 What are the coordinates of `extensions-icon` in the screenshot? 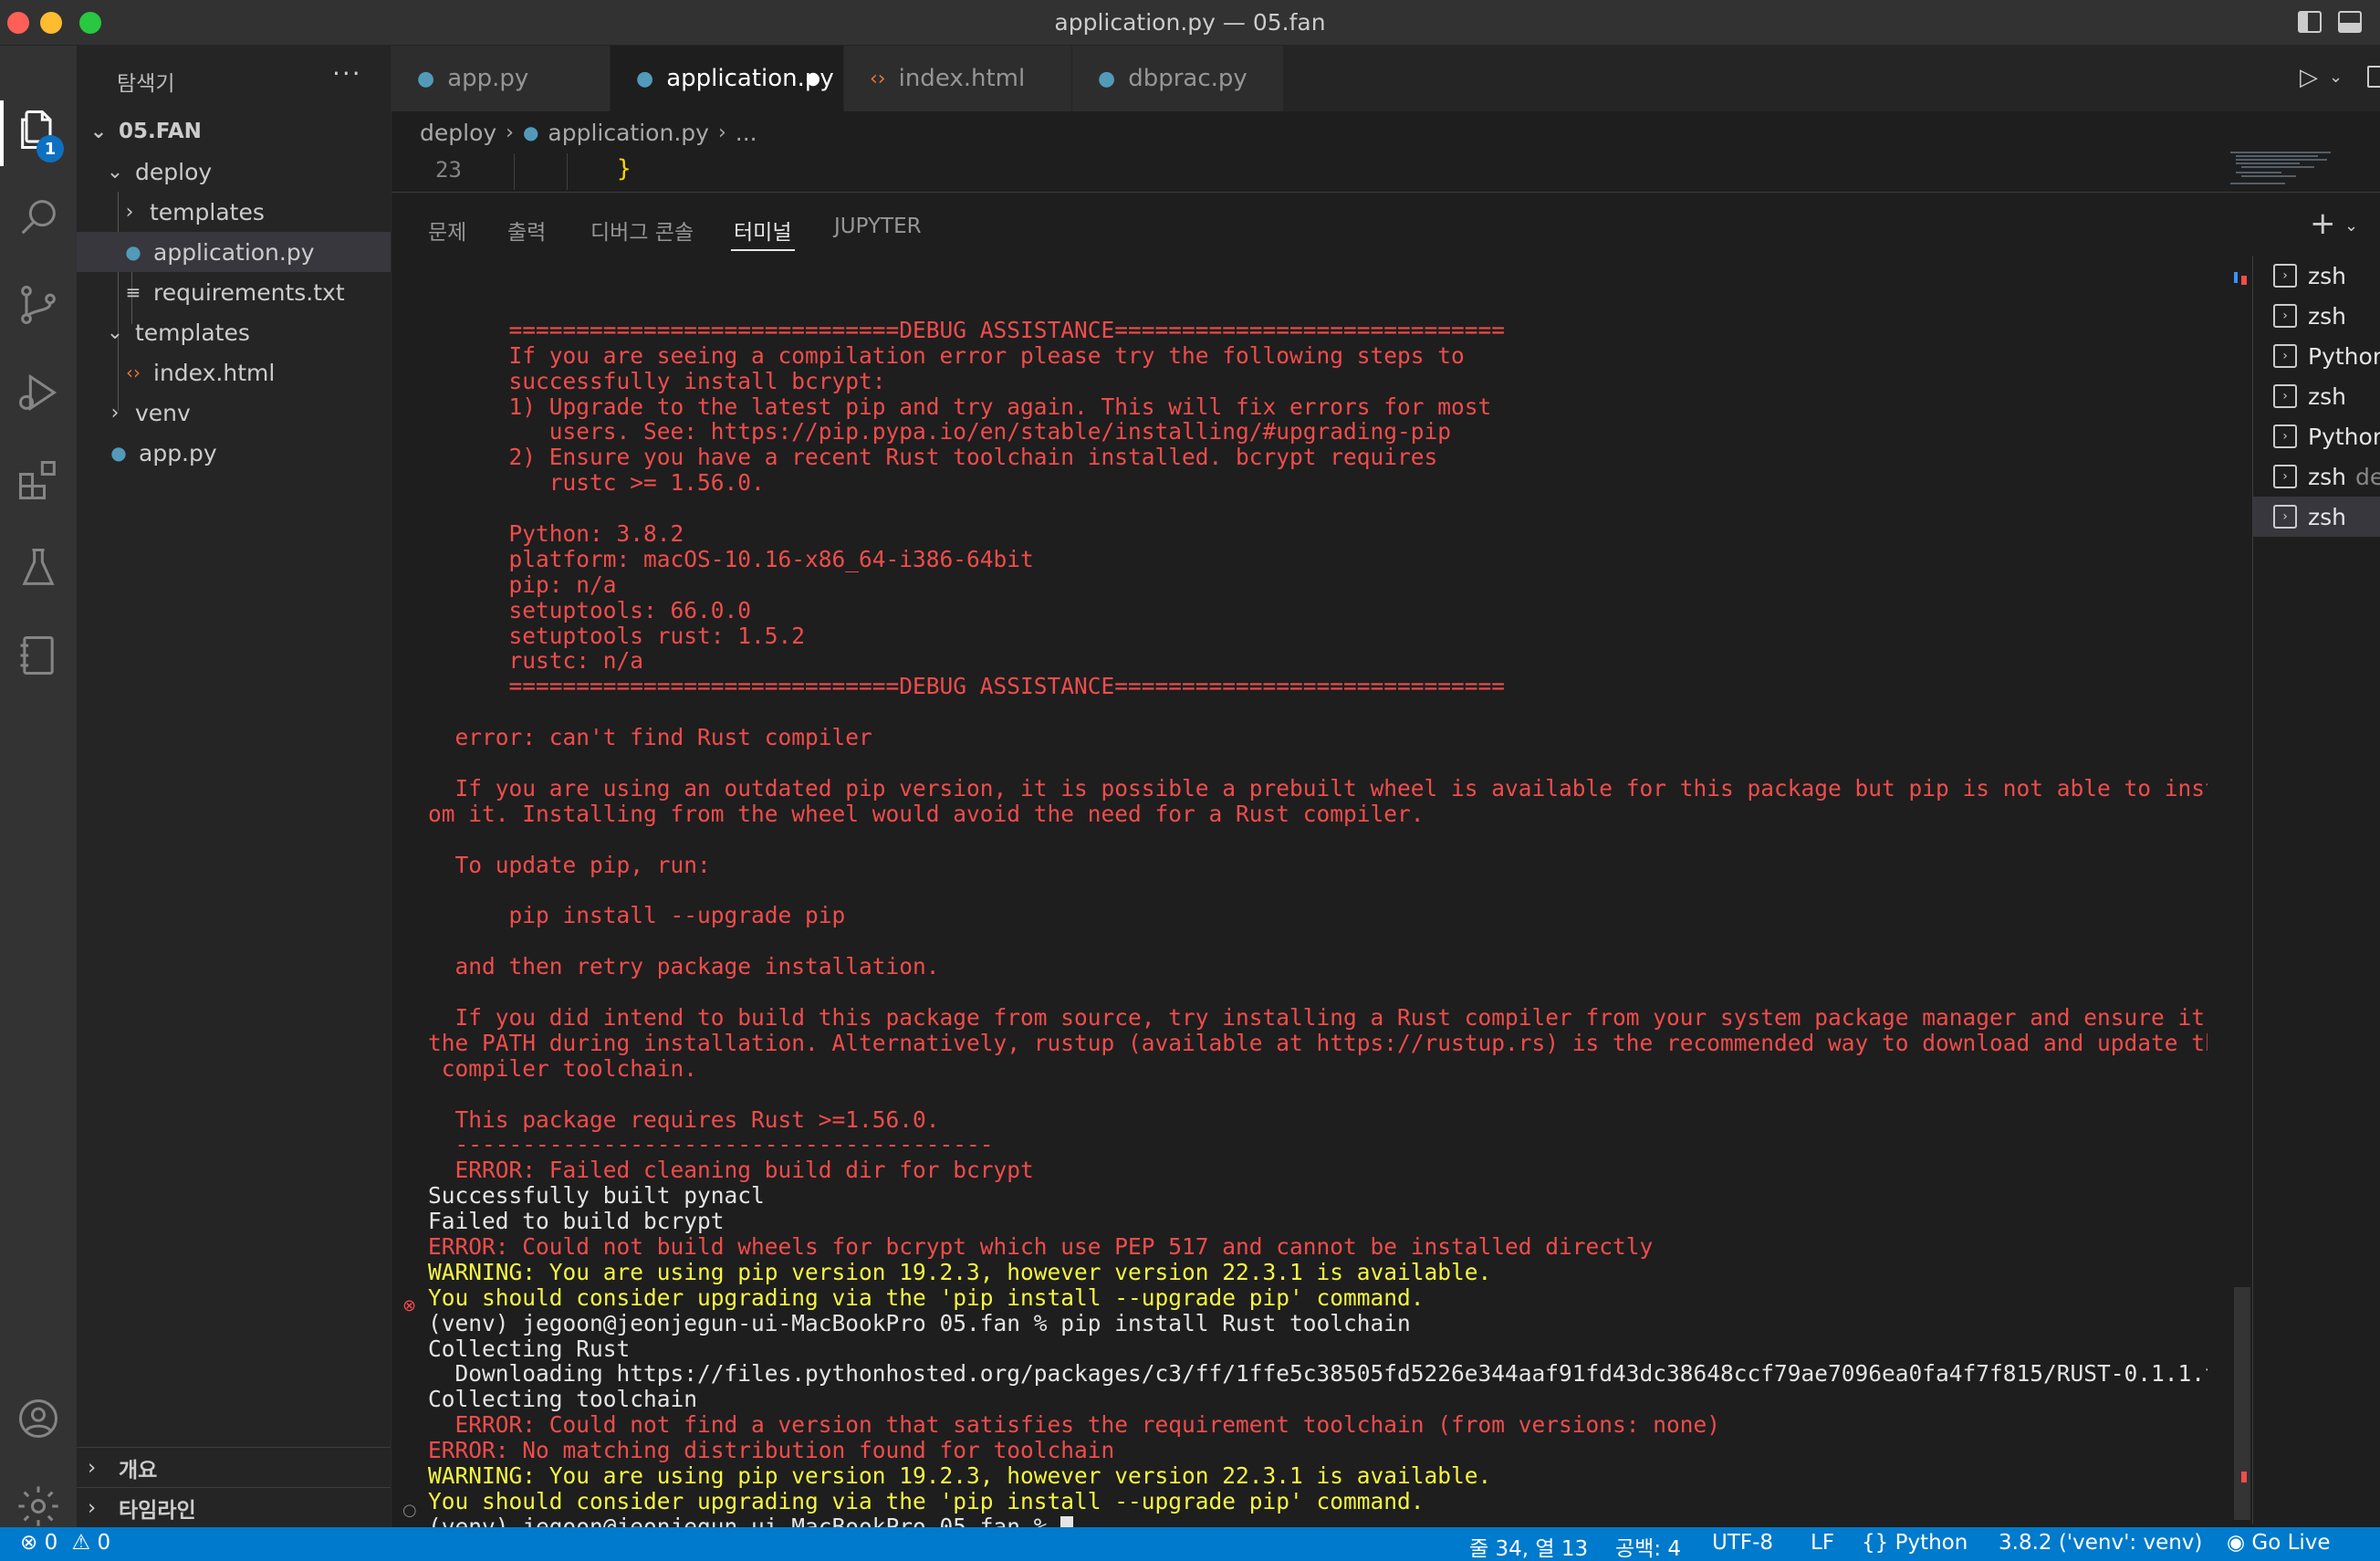 It's located at (39, 480).